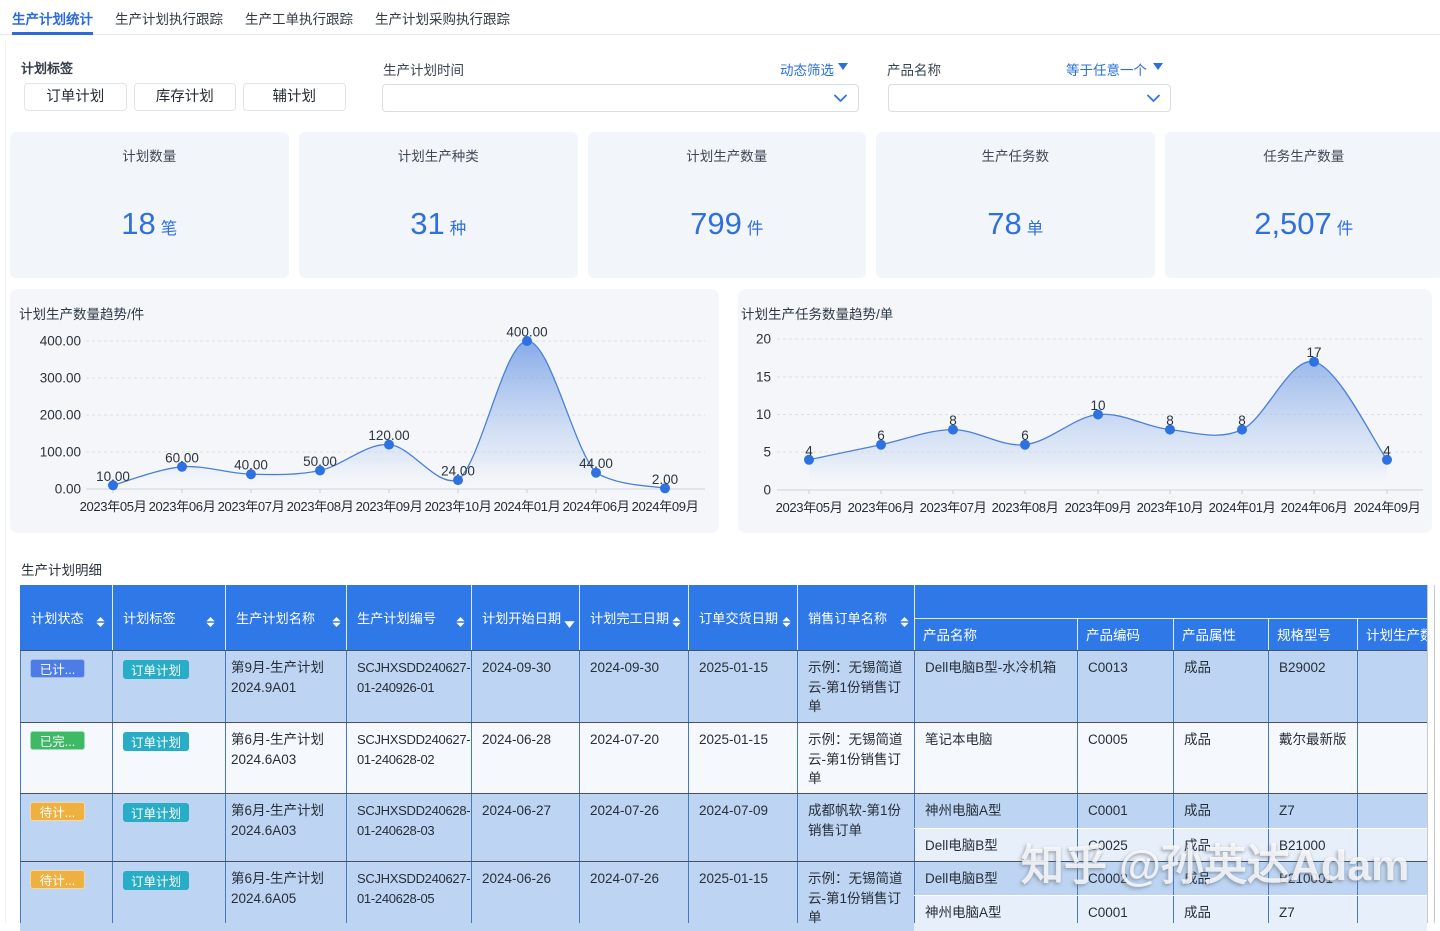  Describe the element at coordinates (767, 490) in the screenshot. I see `svg-text: 0` at that location.